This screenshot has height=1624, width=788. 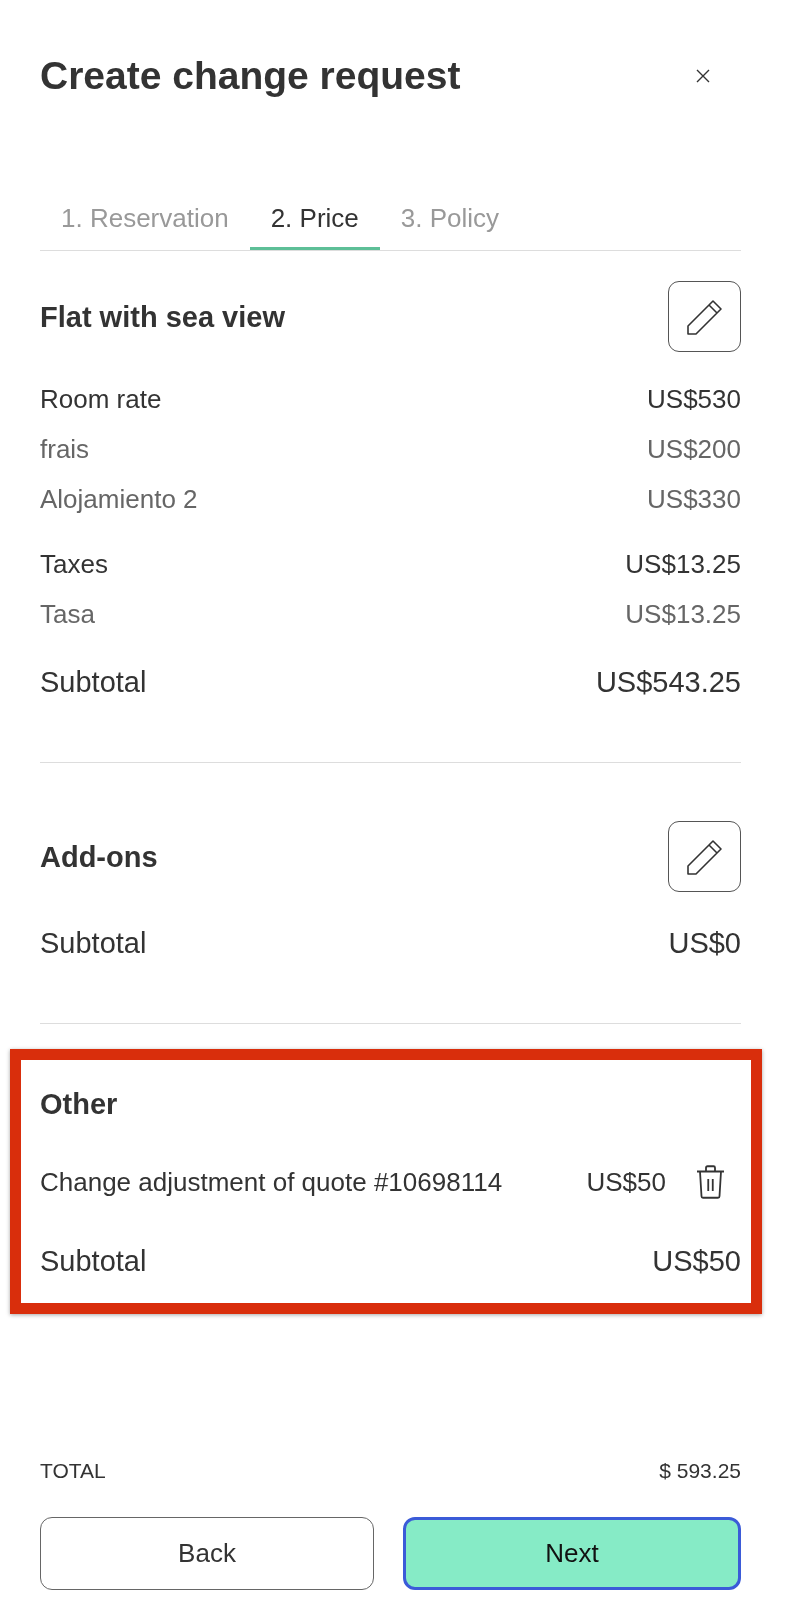 I want to click on section-heading: Add-ons, so click(x=99, y=857).